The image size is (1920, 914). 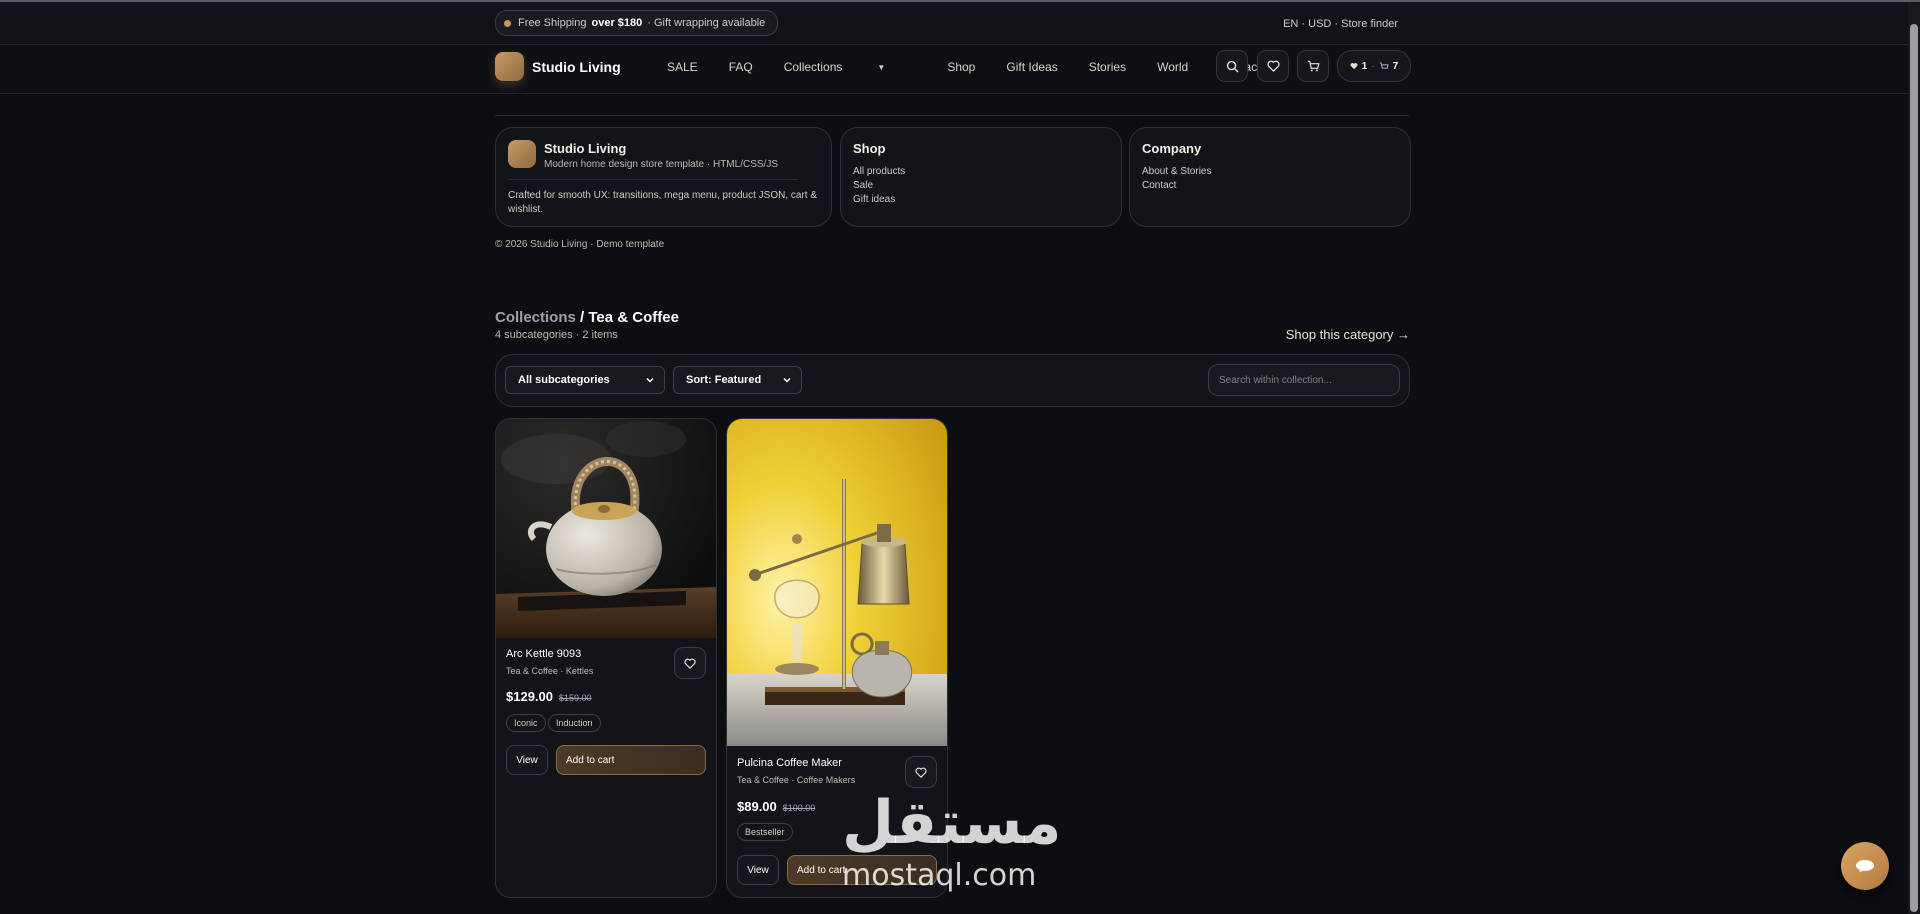 What do you see at coordinates (552, 23) in the screenshot?
I see `shipping-lead: Free Shipping` at bounding box center [552, 23].